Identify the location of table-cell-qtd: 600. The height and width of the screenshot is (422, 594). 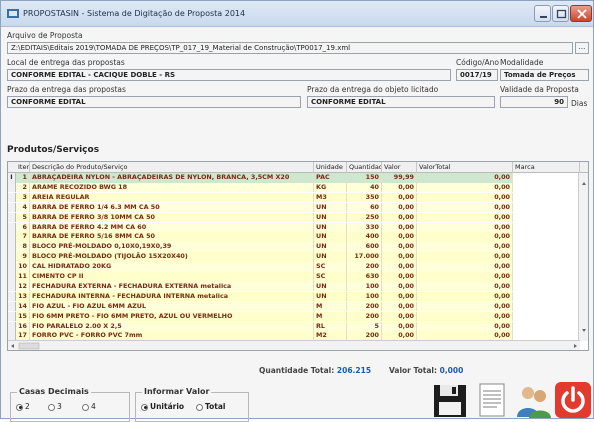
(364, 247).